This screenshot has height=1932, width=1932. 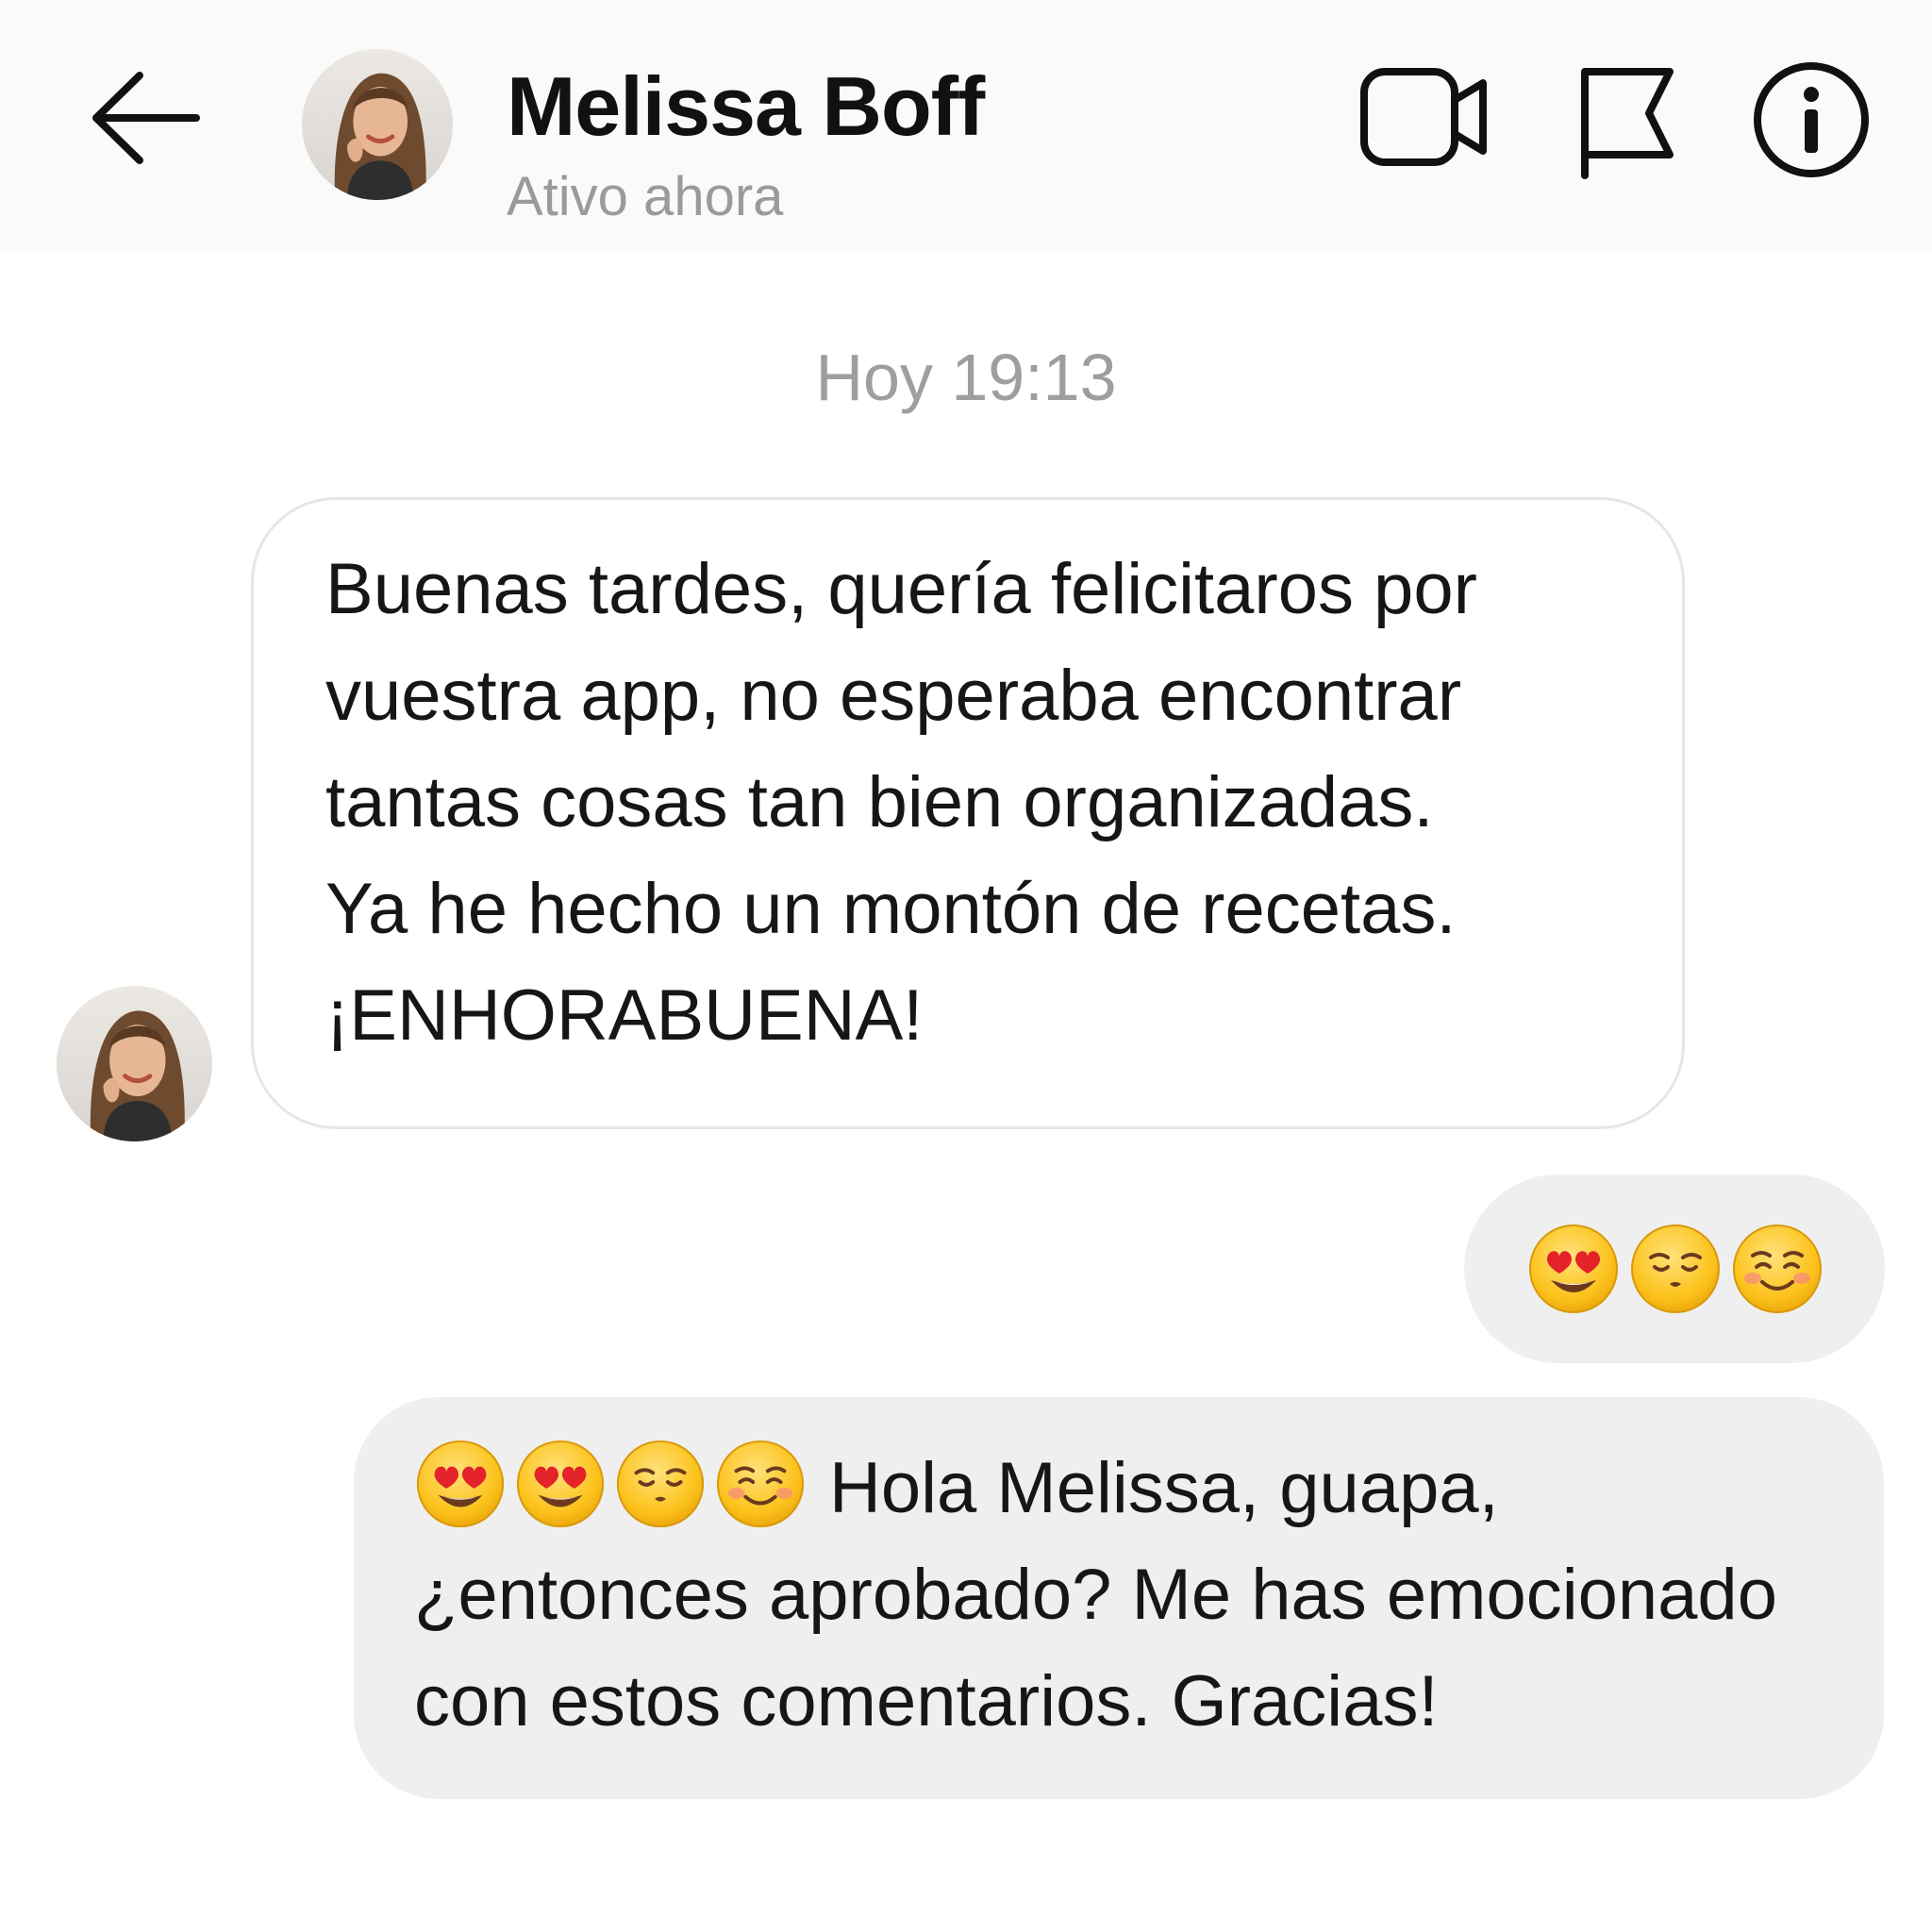 I want to click on back-arrow-icon, so click(x=146, y=118).